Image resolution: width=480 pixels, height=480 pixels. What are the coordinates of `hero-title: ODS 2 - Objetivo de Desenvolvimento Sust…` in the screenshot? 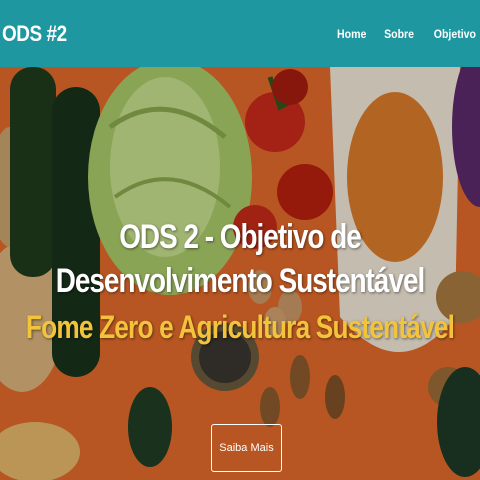 It's located at (240, 259).